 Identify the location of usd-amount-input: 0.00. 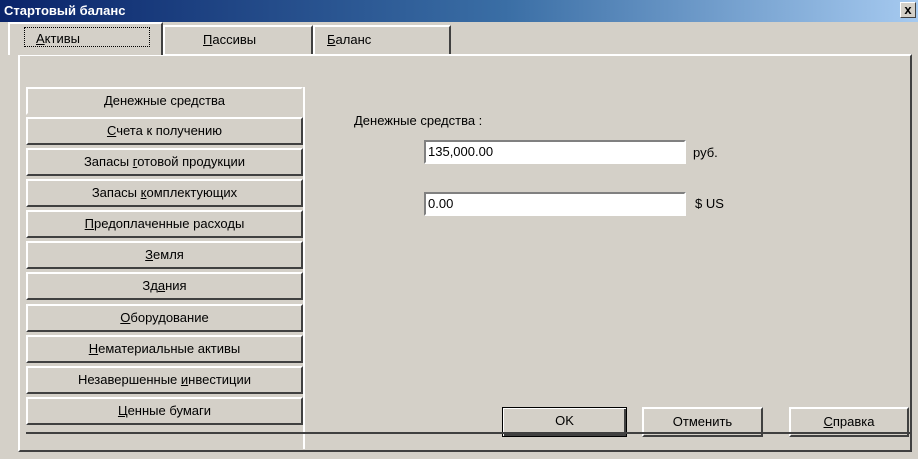
(555, 204).